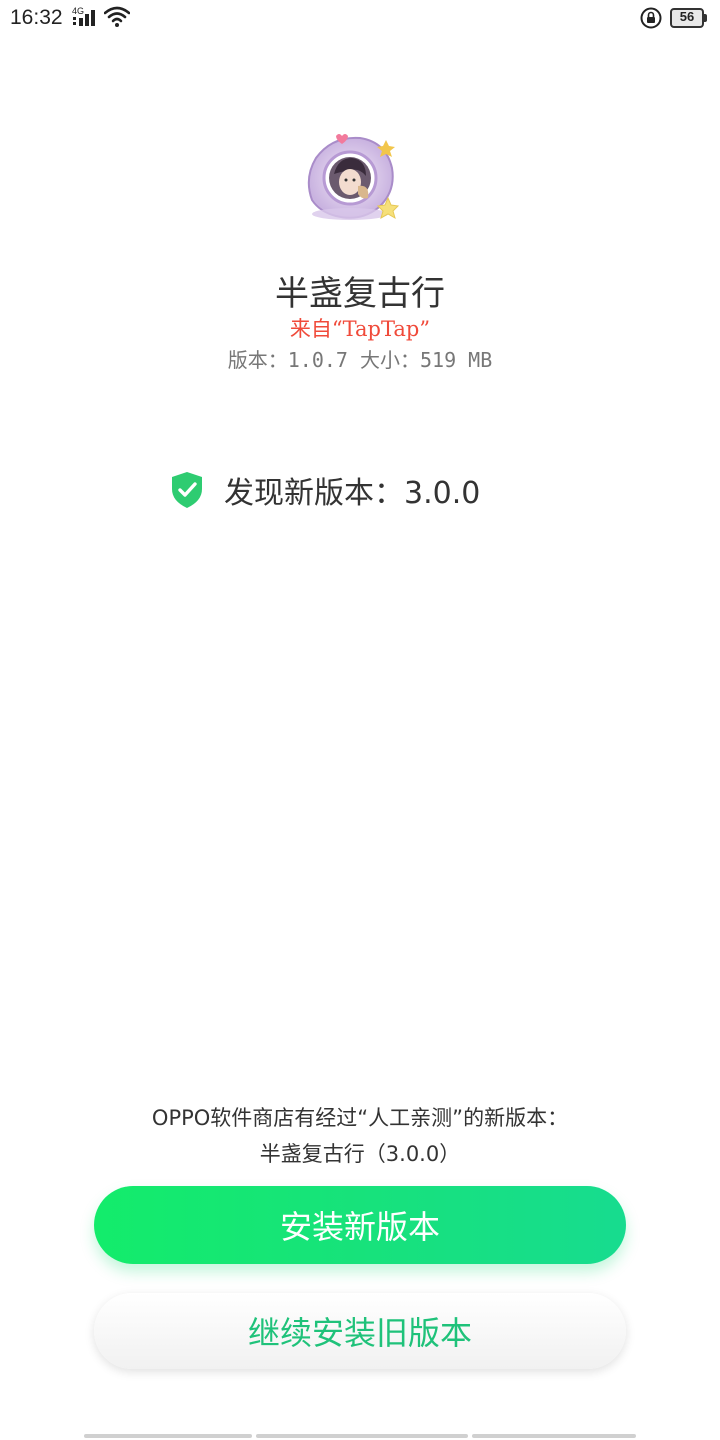  I want to click on battery-icon: 56, so click(689, 18).